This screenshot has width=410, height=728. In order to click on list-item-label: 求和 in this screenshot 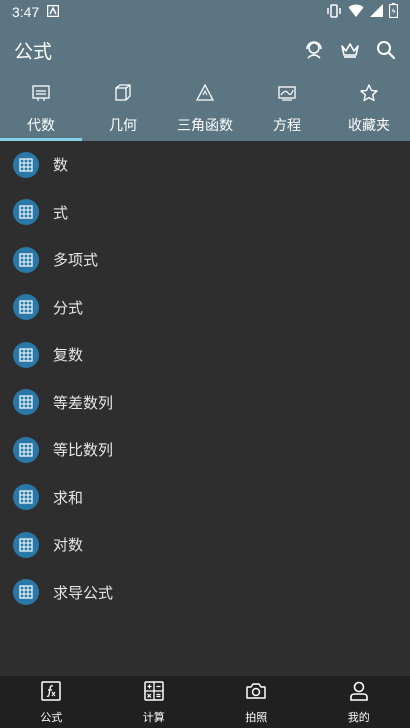, I will do `click(68, 497)`.